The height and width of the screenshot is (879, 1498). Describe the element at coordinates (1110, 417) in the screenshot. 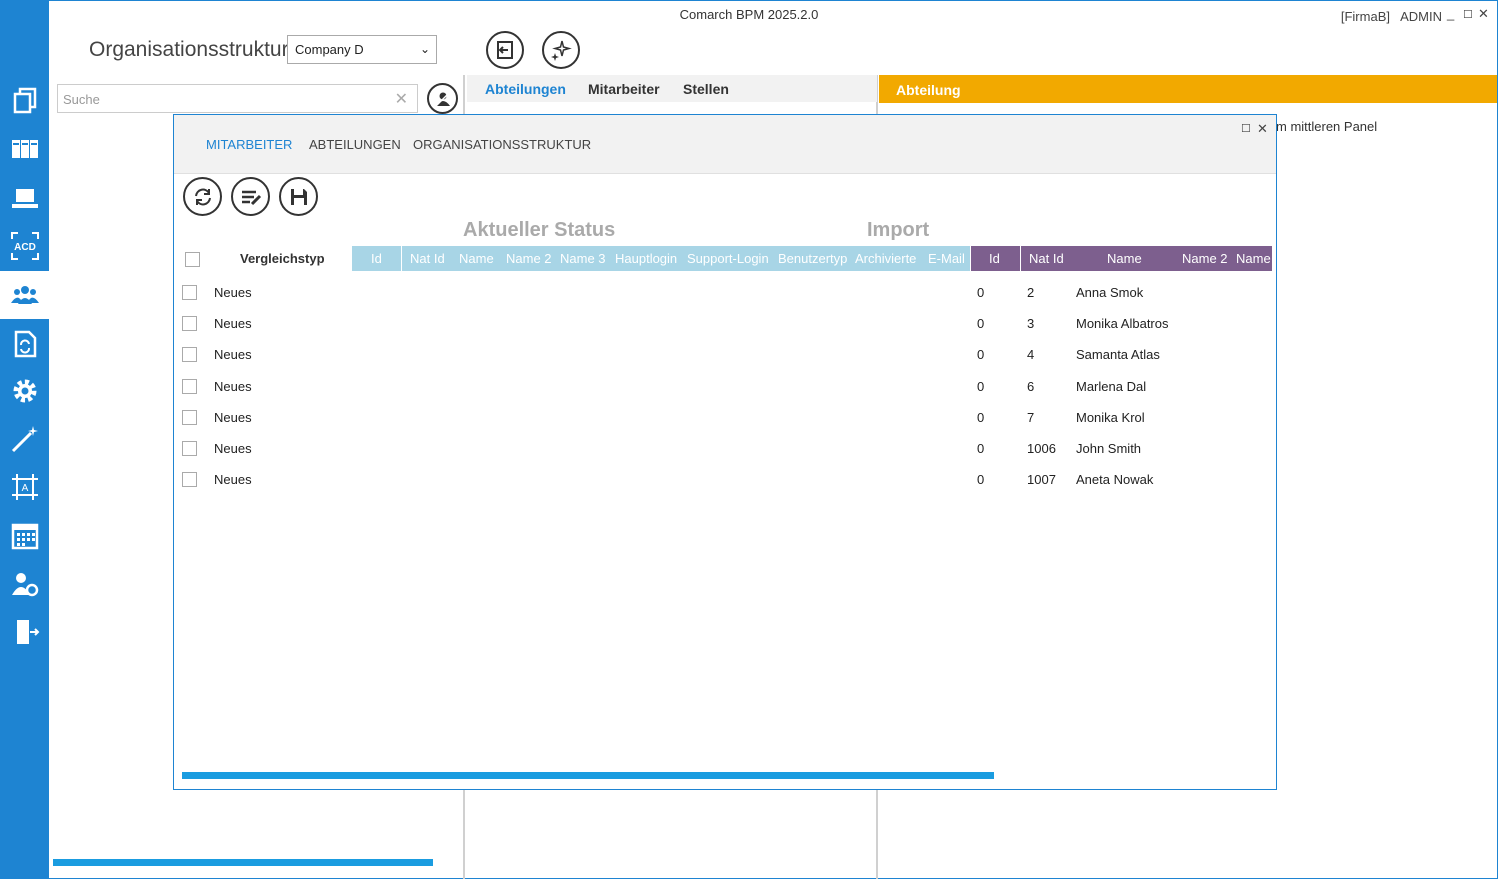

I see `row-import-name: Monika Krol` at that location.